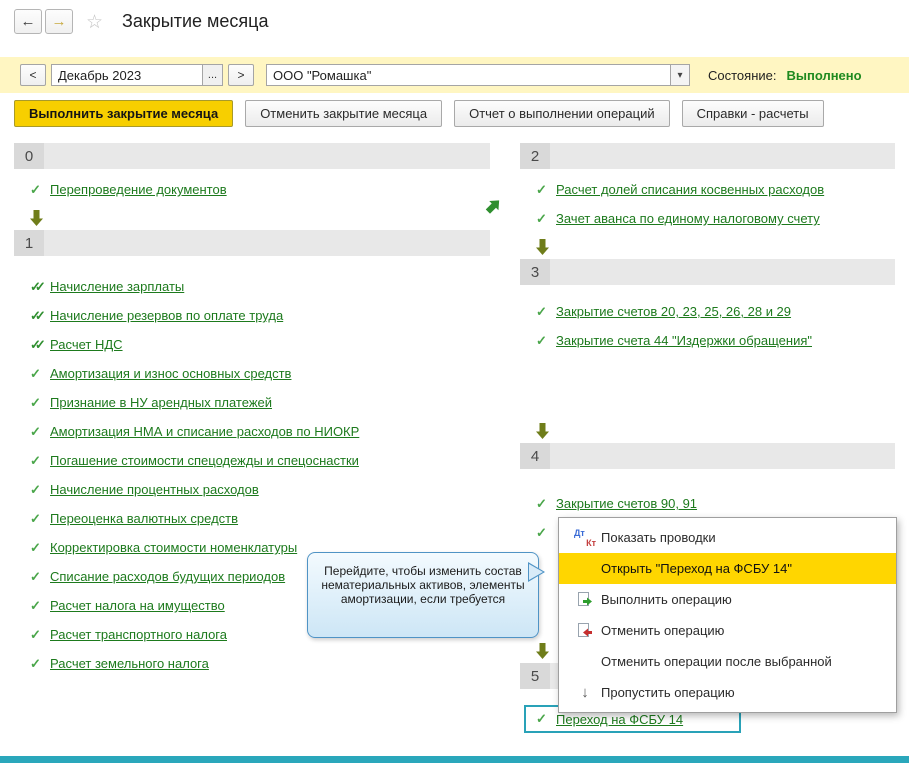 This screenshot has height=763, width=909. What do you see at coordinates (535, 156) in the screenshot?
I see `section-number: 2` at bounding box center [535, 156].